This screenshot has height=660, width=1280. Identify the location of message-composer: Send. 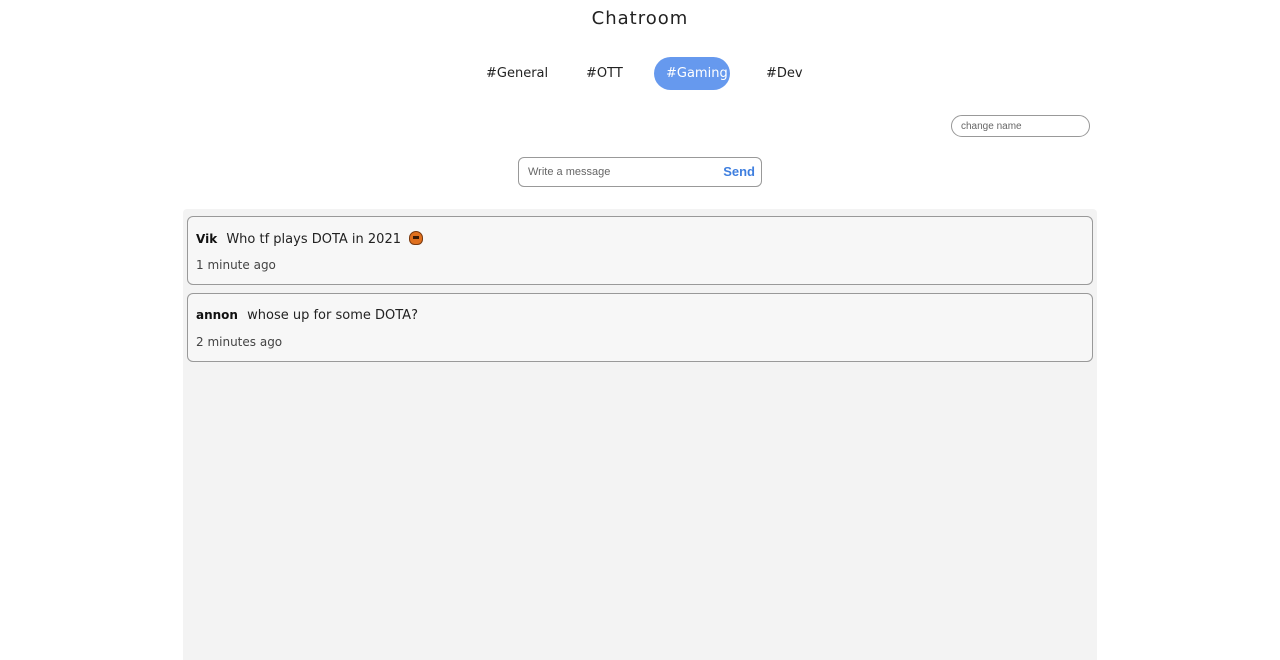
(640, 172).